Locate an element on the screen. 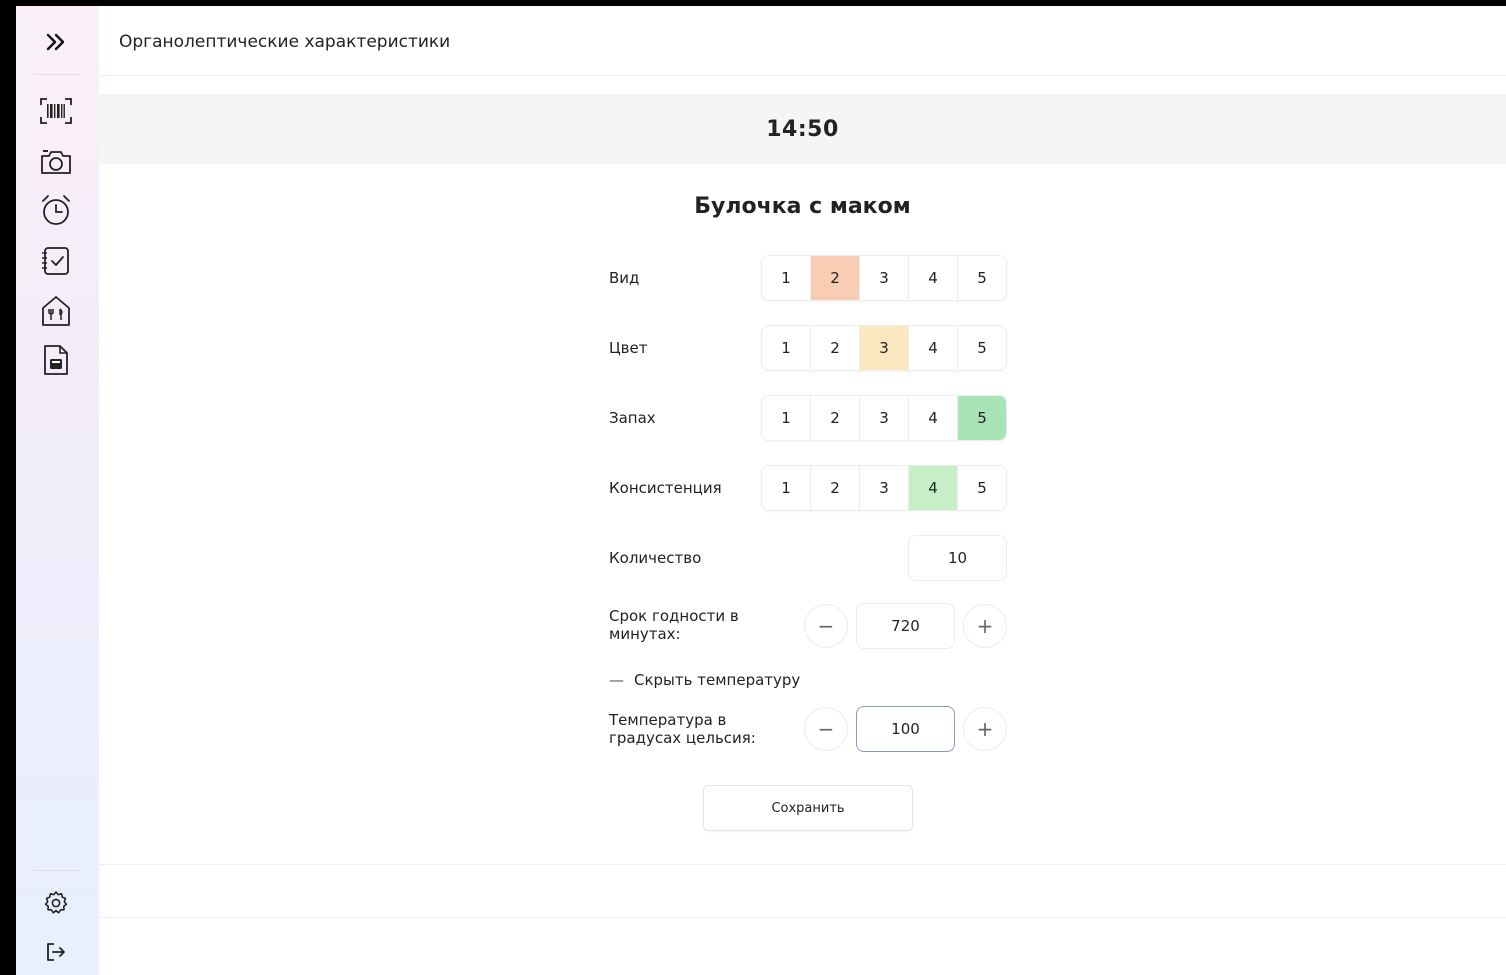 Image resolution: width=1506 pixels, height=975 pixels. rating-option-selected: 2 is located at coordinates (835, 278).